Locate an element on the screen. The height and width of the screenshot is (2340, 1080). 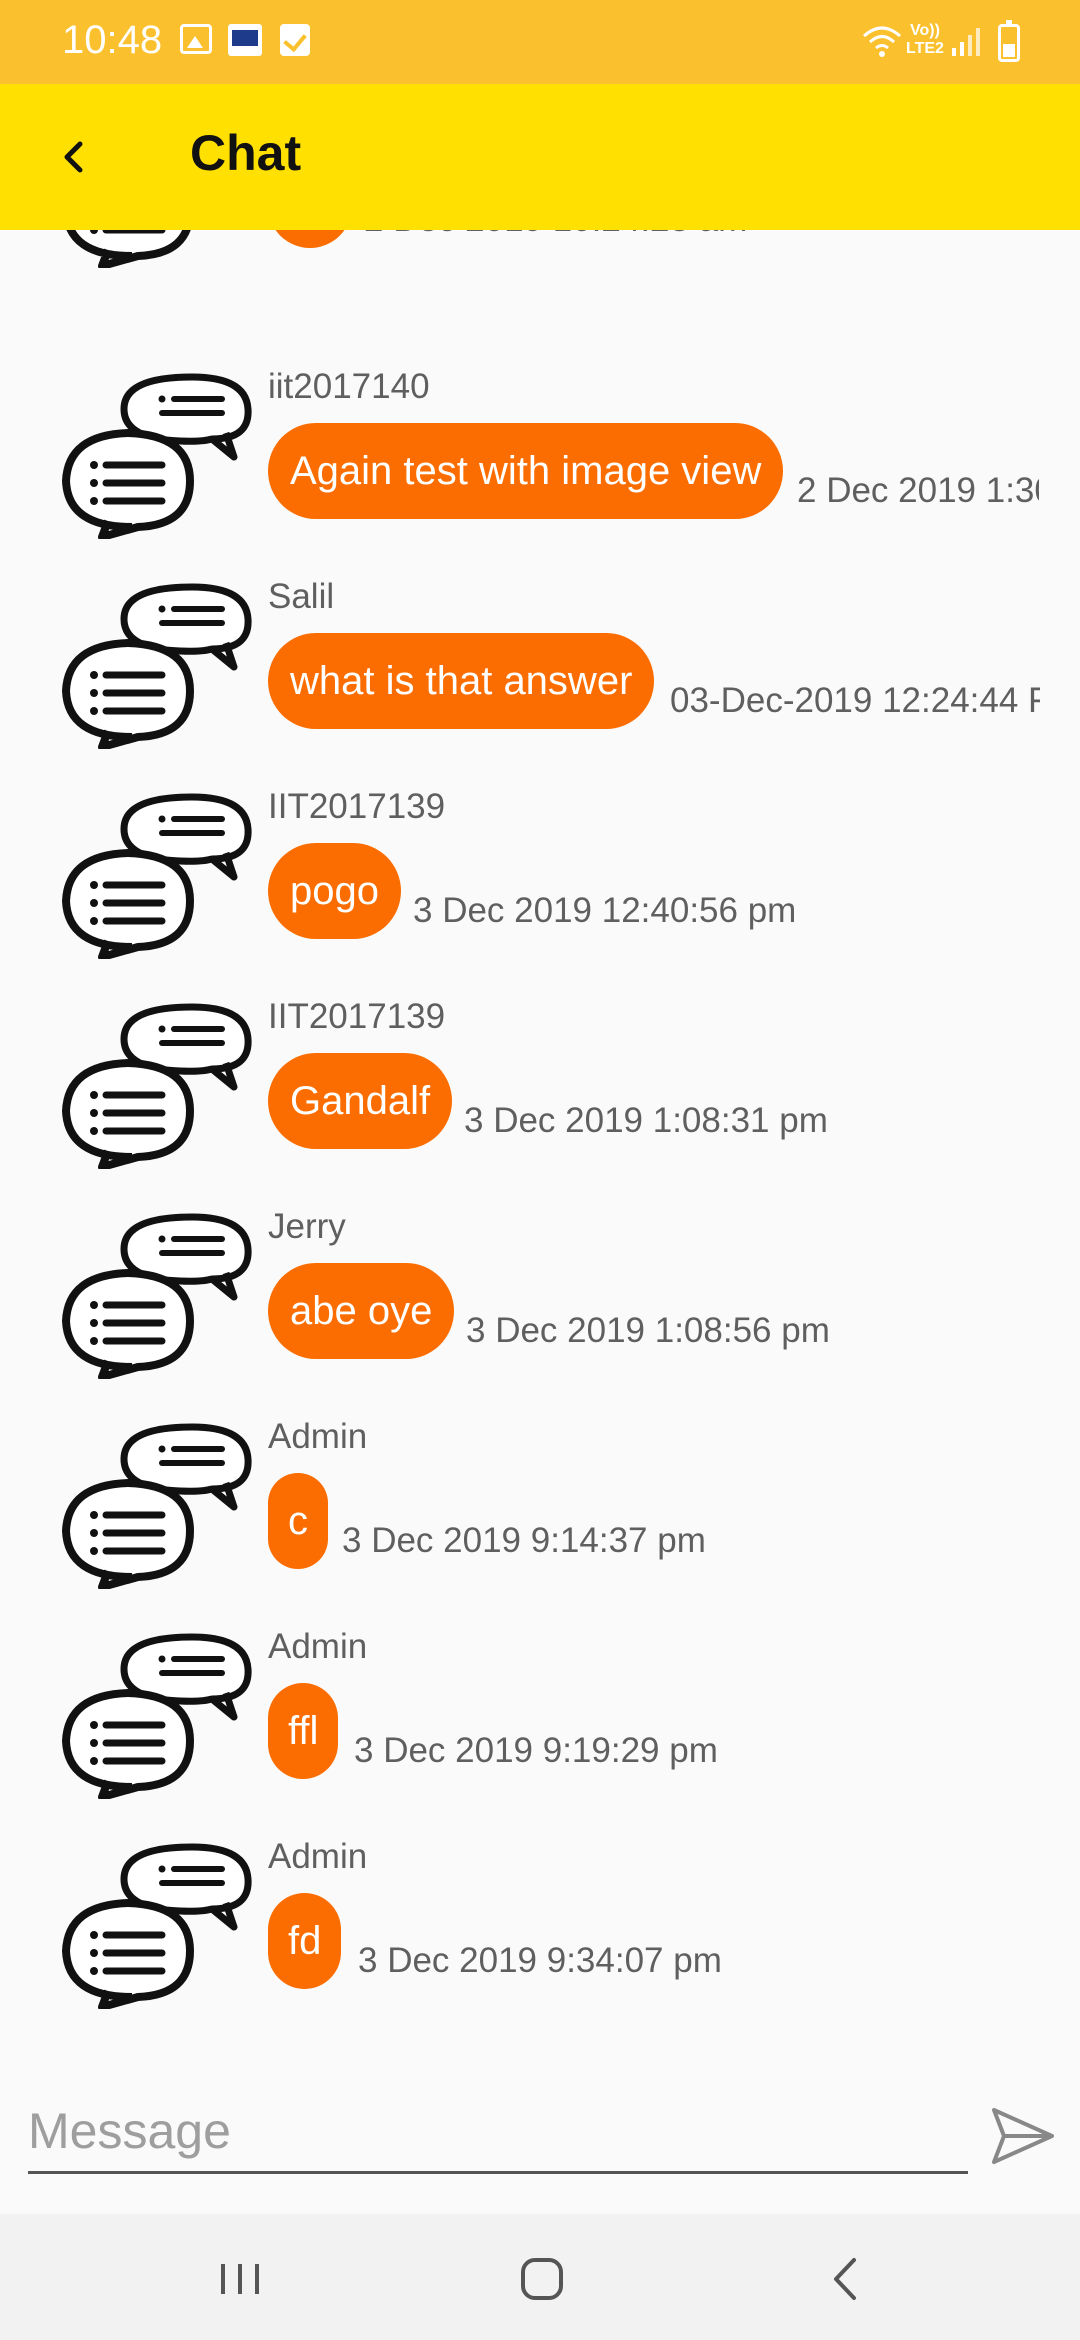
signal-strength-icon is located at coordinates (966, 41).